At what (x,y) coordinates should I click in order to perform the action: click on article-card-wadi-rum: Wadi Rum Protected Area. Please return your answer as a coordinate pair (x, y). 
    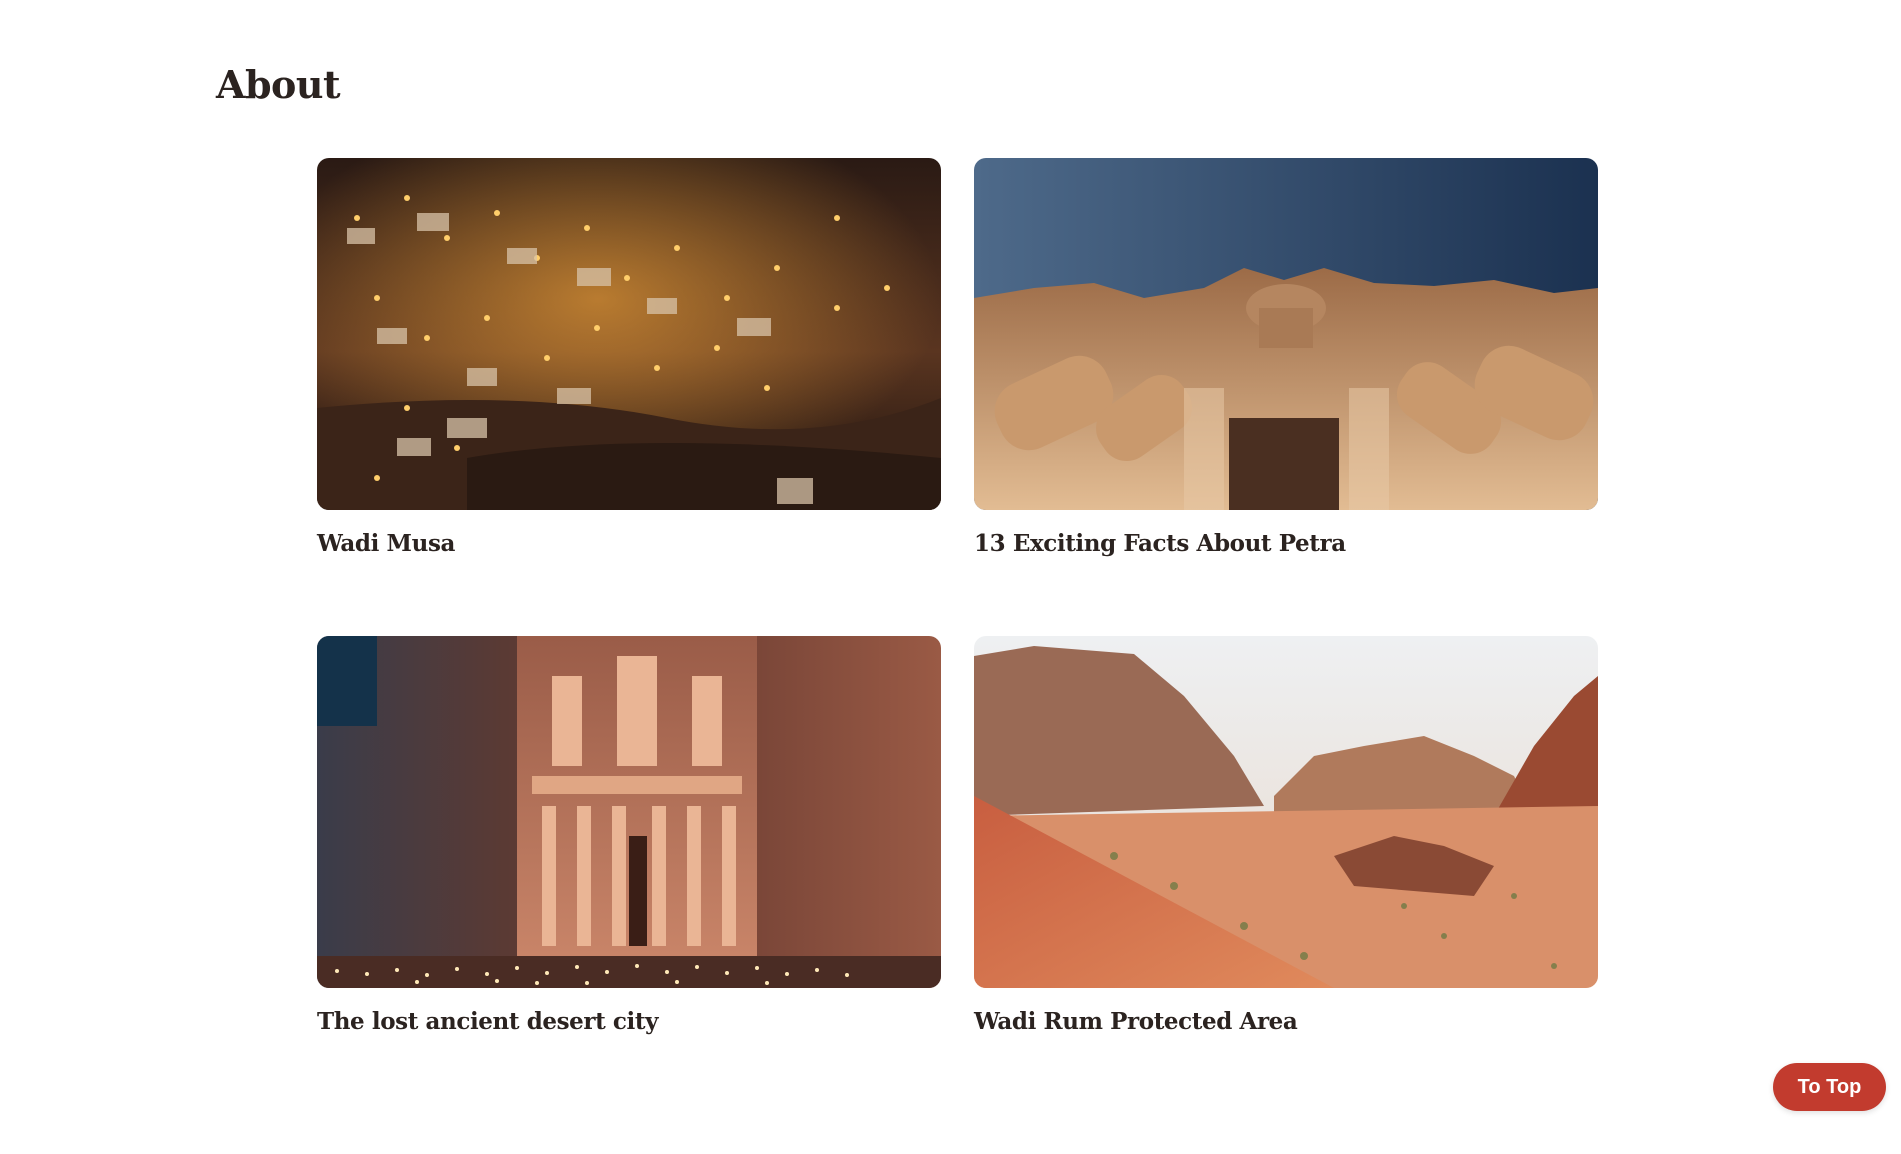
    Looking at the image, I should click on (1286, 875).